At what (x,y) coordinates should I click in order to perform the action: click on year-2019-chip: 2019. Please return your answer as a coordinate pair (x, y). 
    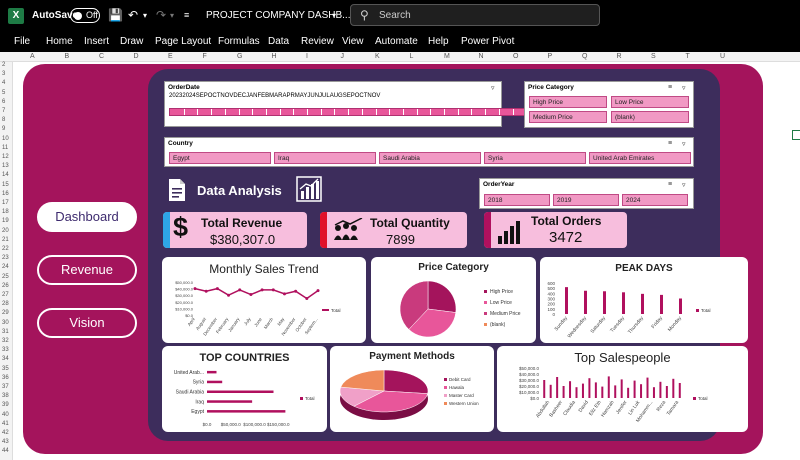
    Looking at the image, I should click on (586, 200).